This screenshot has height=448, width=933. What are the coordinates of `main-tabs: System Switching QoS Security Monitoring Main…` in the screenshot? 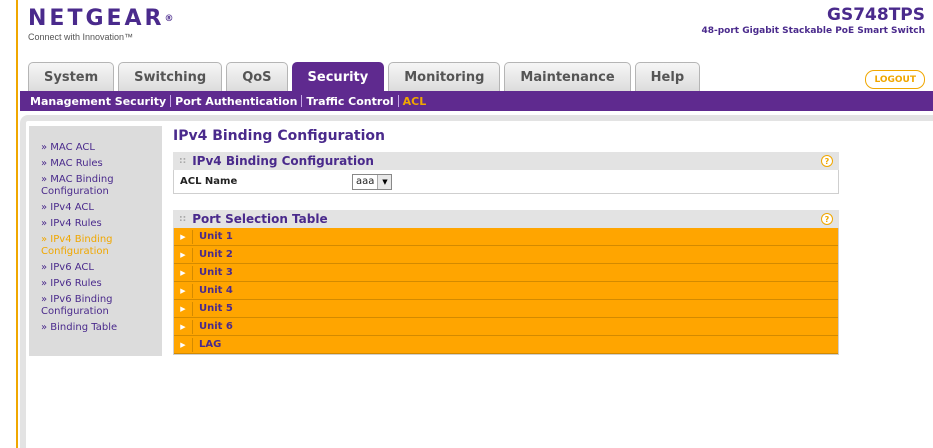 It's located at (366, 76).